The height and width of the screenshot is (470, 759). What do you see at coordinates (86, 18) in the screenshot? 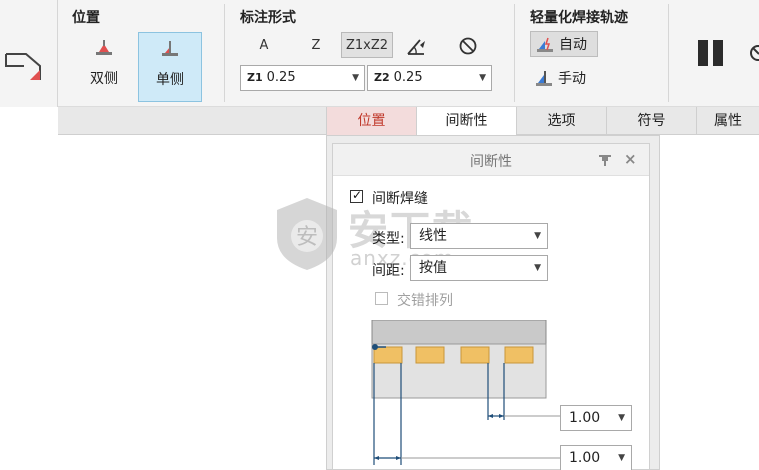
I see `placement-group-title: 位置` at bounding box center [86, 18].